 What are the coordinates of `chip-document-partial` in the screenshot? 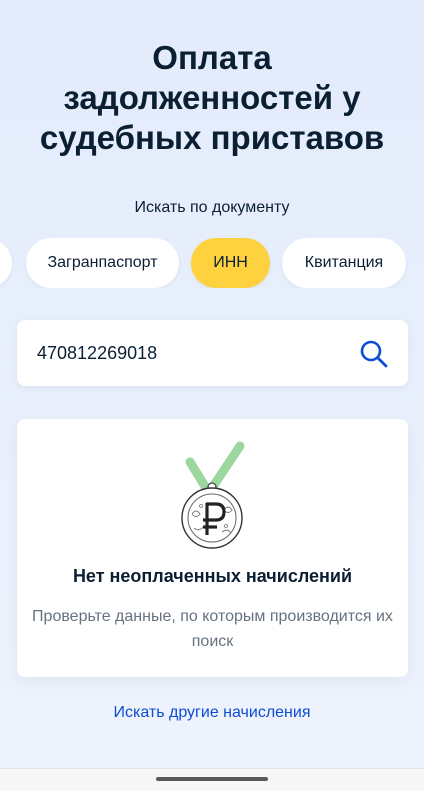 It's located at (6, 263).